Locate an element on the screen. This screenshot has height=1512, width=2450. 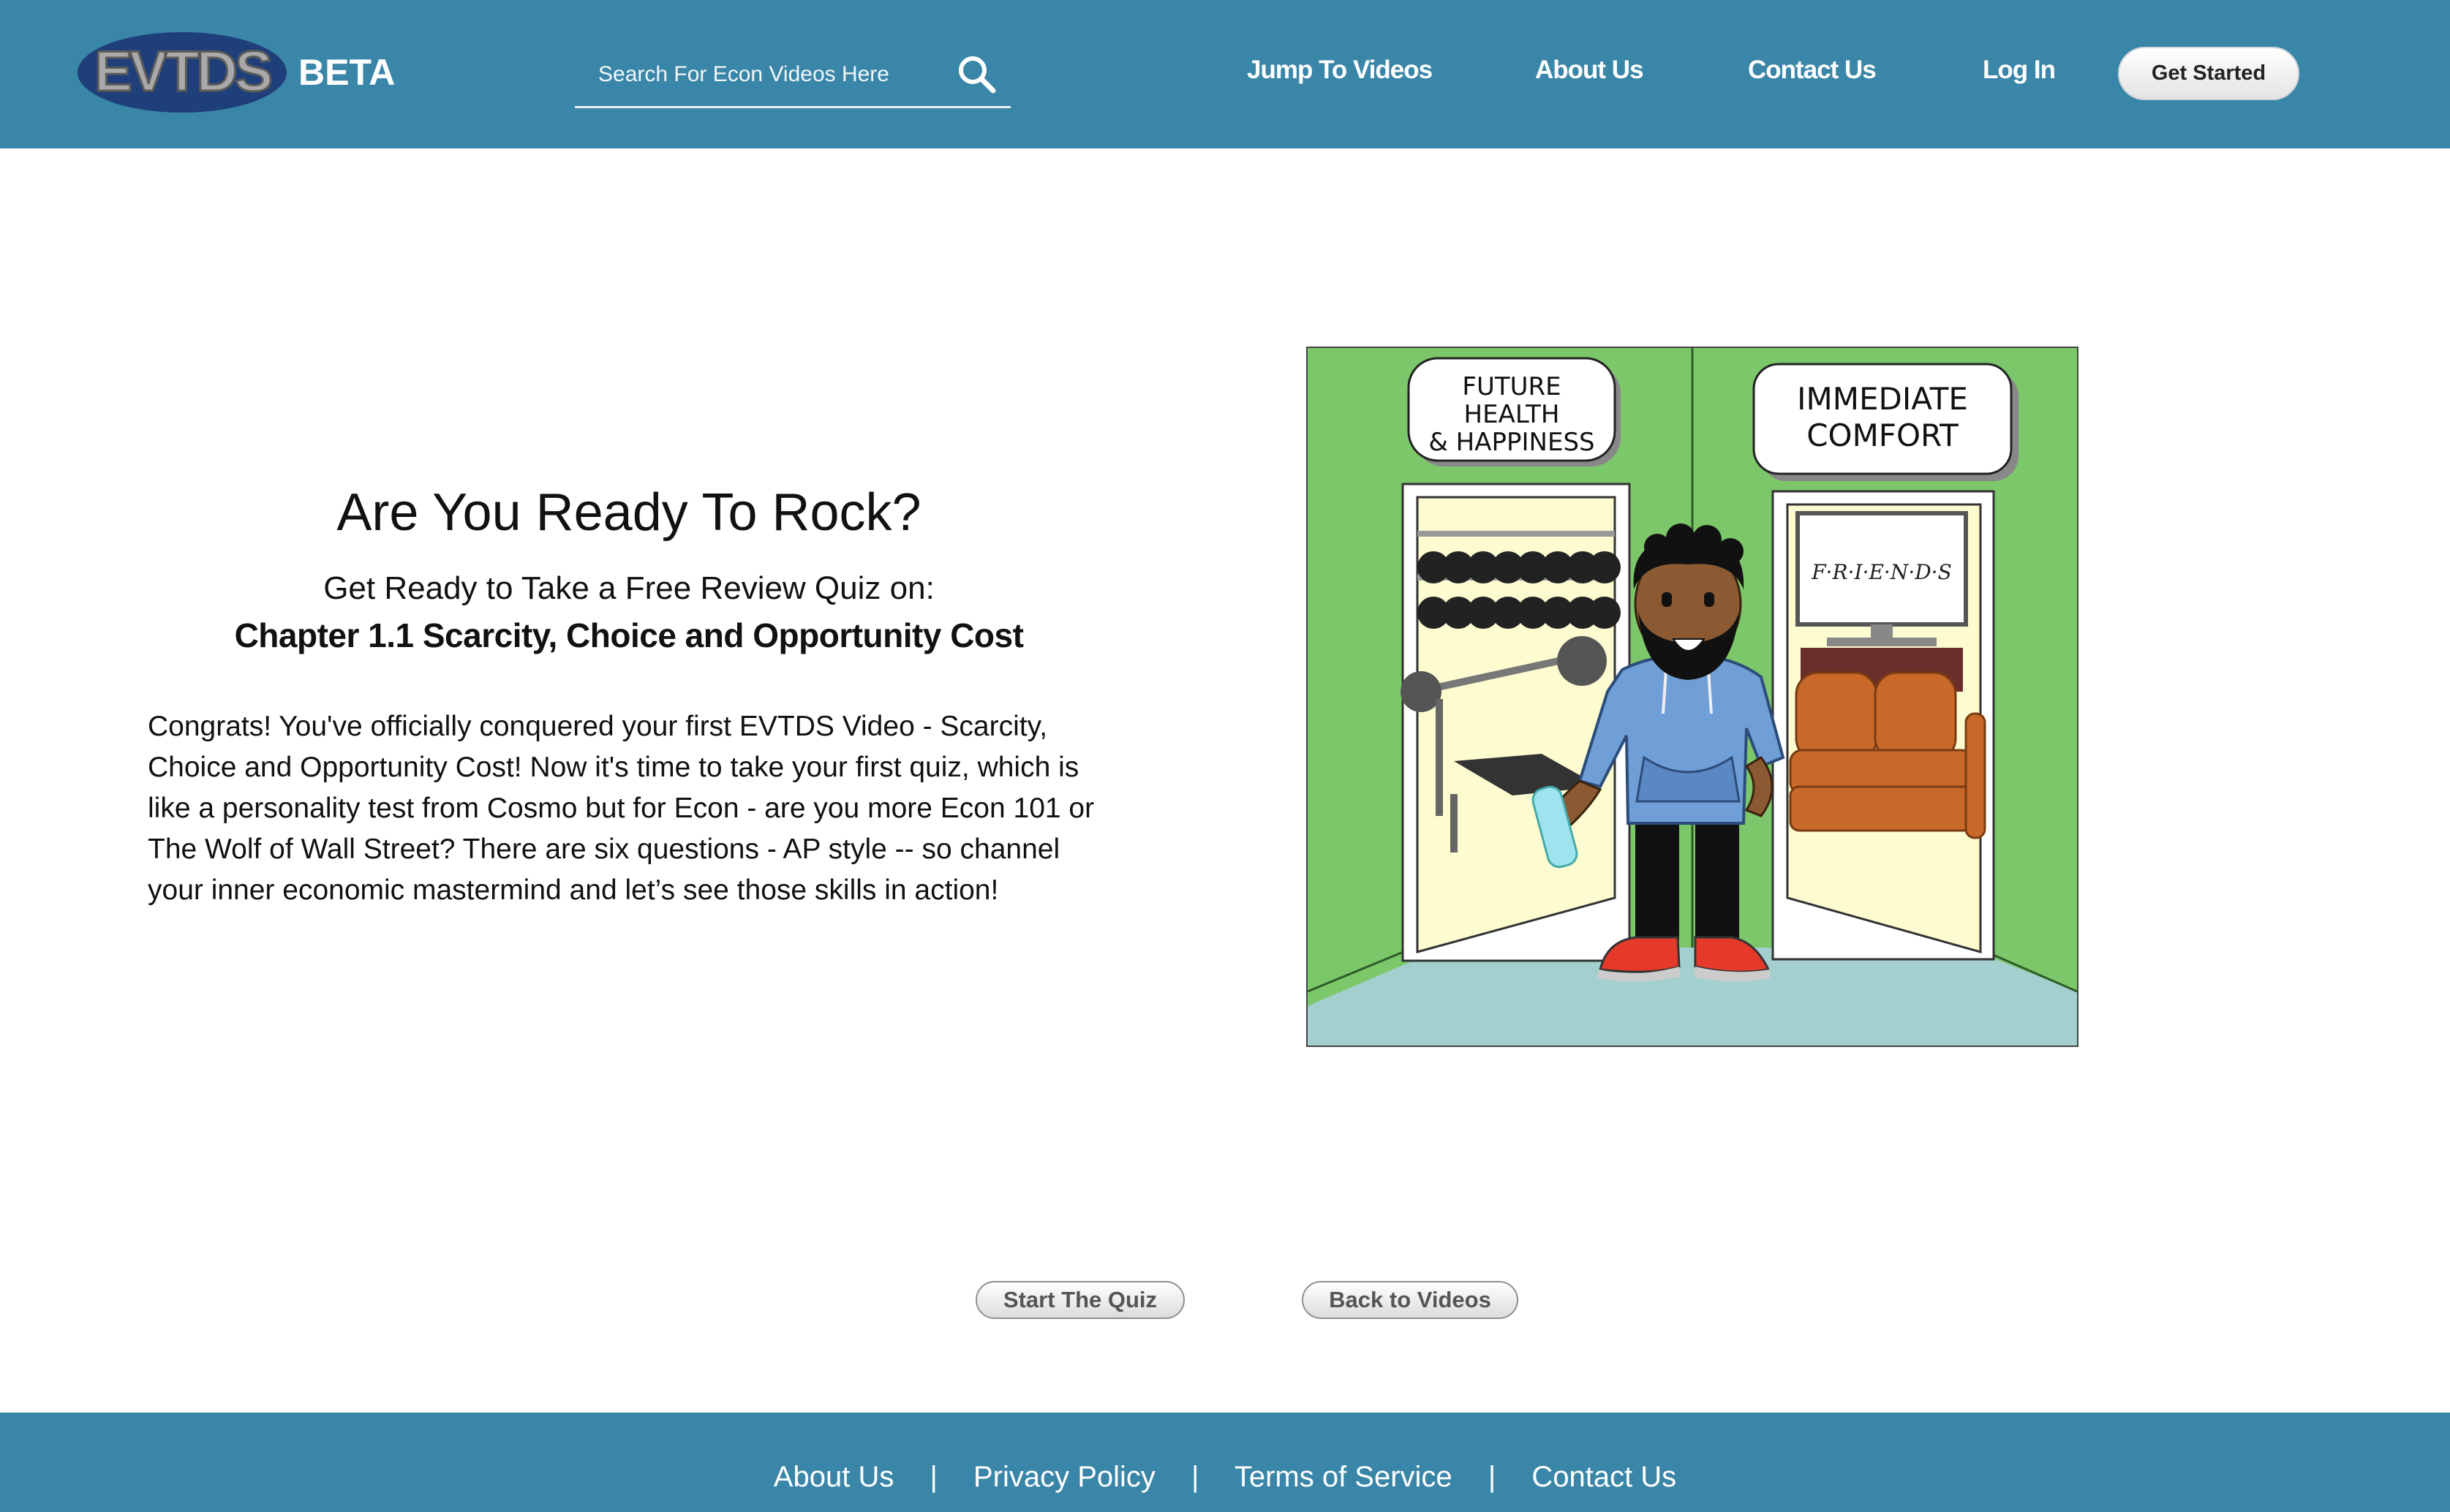
get-started-button: Get Started is located at coordinates (2208, 73).